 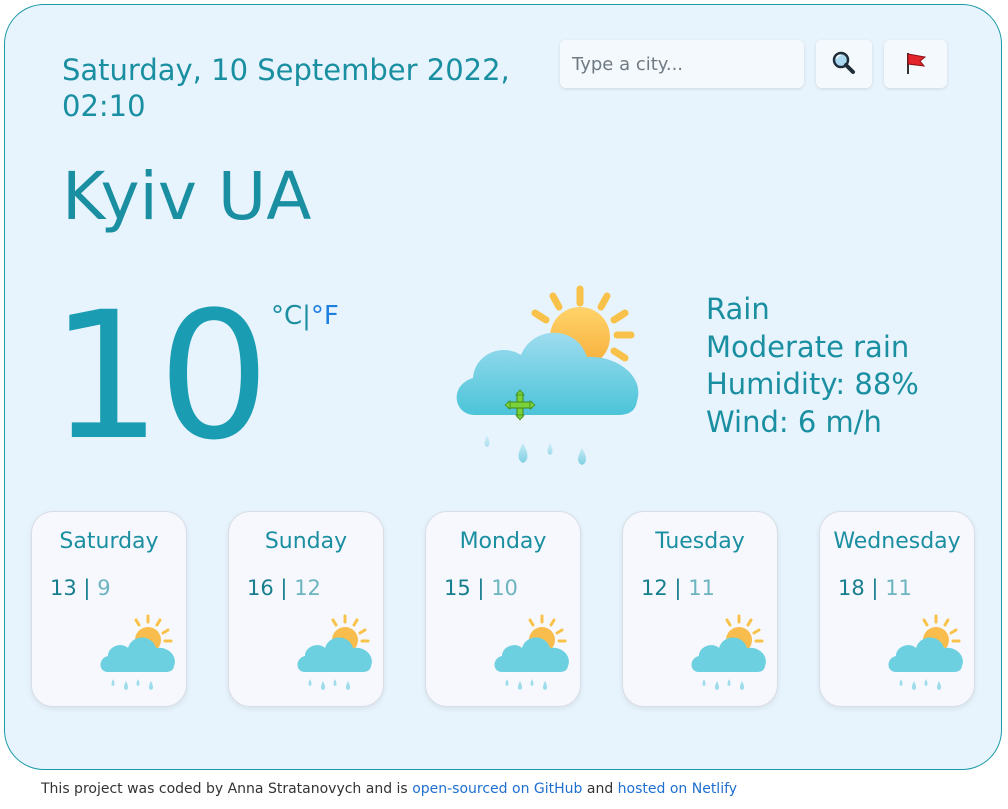 What do you see at coordinates (600, 789) in the screenshot?
I see `footer-text-and: and` at bounding box center [600, 789].